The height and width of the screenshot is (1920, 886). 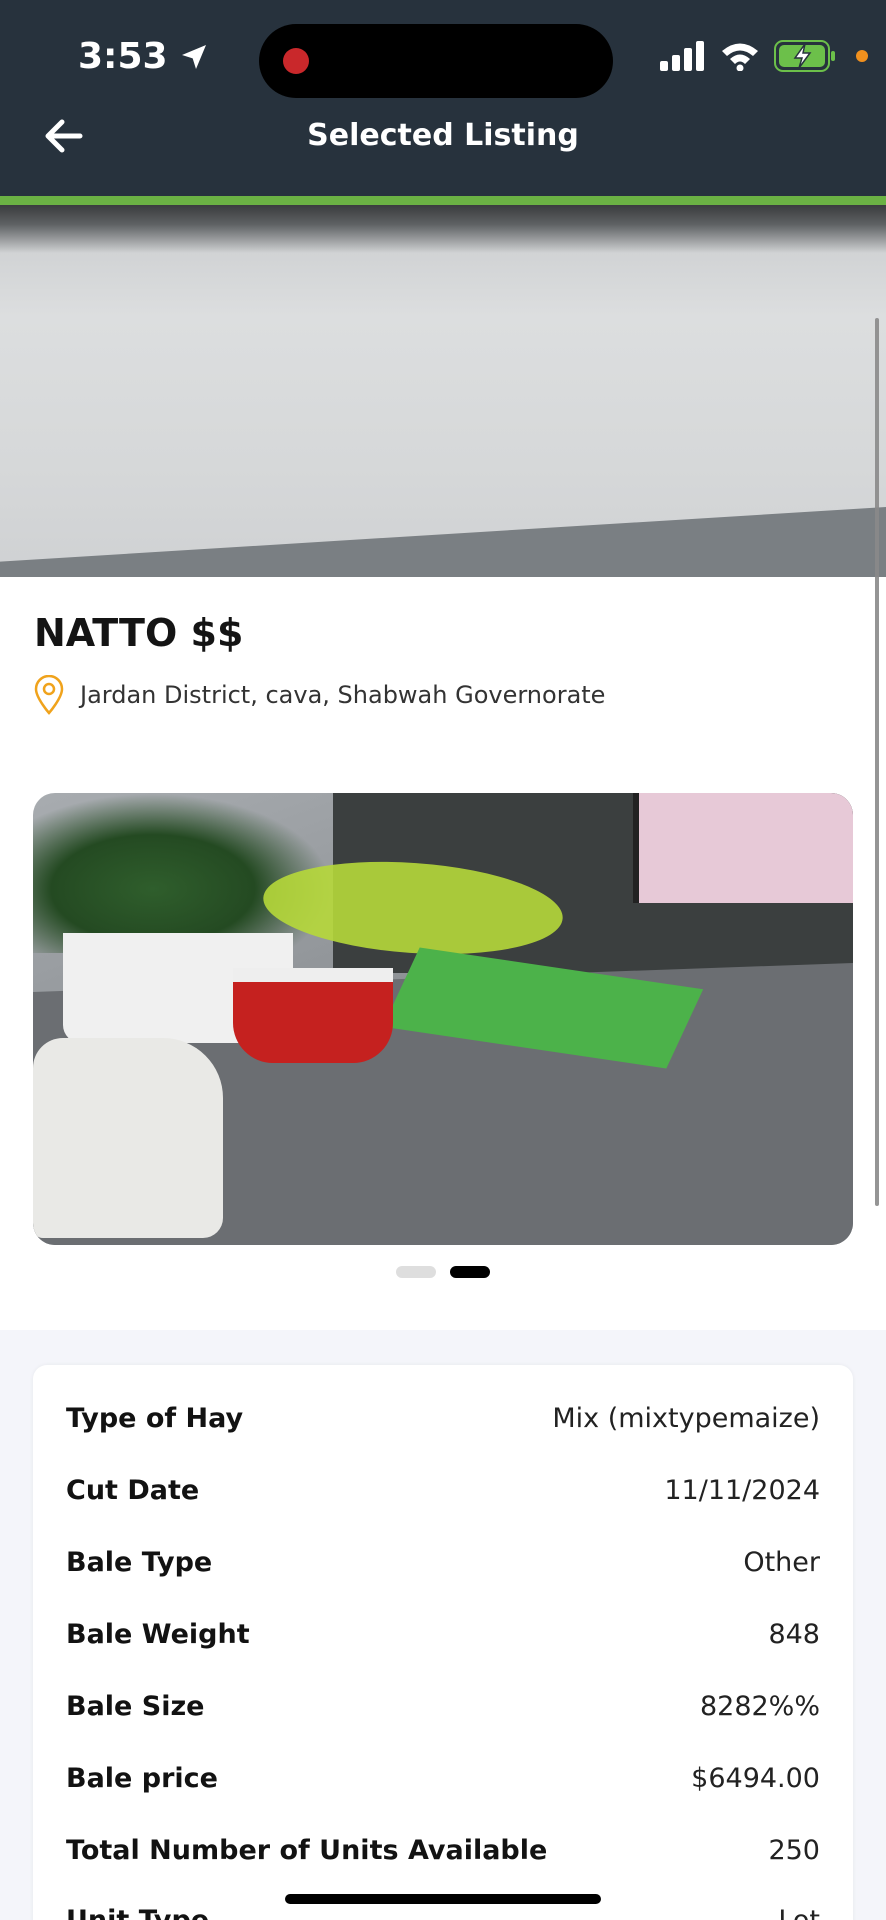 What do you see at coordinates (764, 56) in the screenshot?
I see `status-icons` at bounding box center [764, 56].